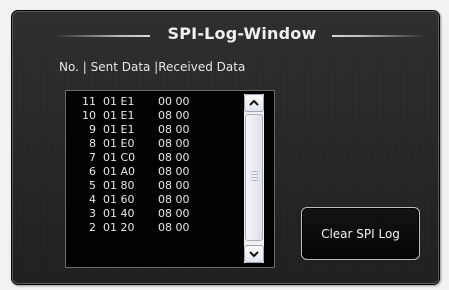 The image size is (449, 290). I want to click on log-row-number: 2, so click(92, 227).